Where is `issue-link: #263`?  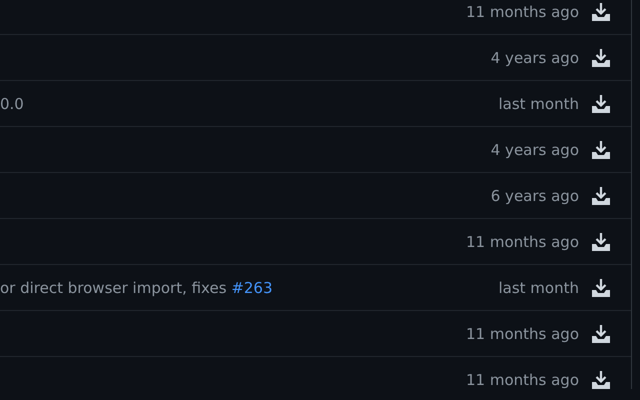
issue-link: #263 is located at coordinates (252, 287).